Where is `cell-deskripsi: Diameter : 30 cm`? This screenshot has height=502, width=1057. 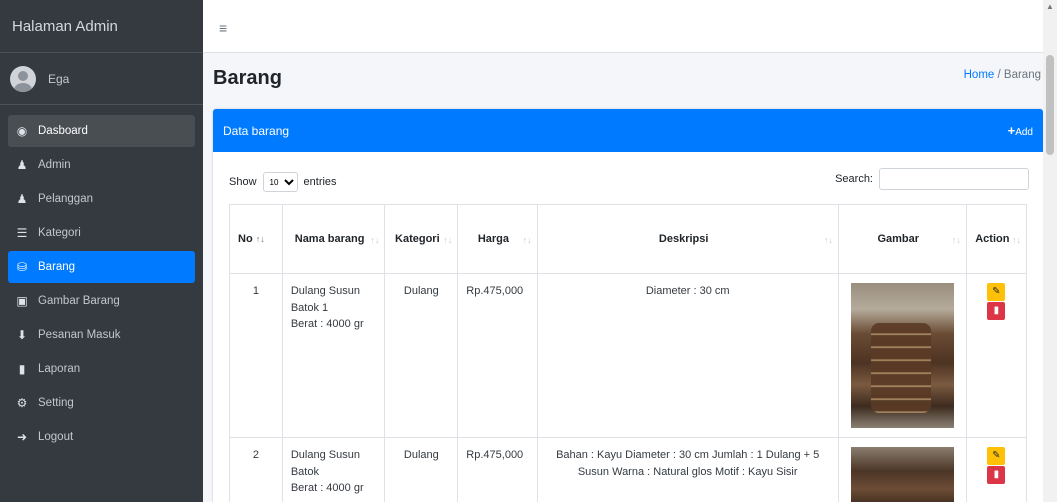
cell-deskripsi: Diameter : 30 cm is located at coordinates (687, 355).